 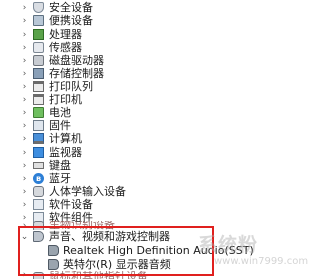 What do you see at coordinates (38, 73) in the screenshot?
I see `storage-controller-icon` at bounding box center [38, 73].